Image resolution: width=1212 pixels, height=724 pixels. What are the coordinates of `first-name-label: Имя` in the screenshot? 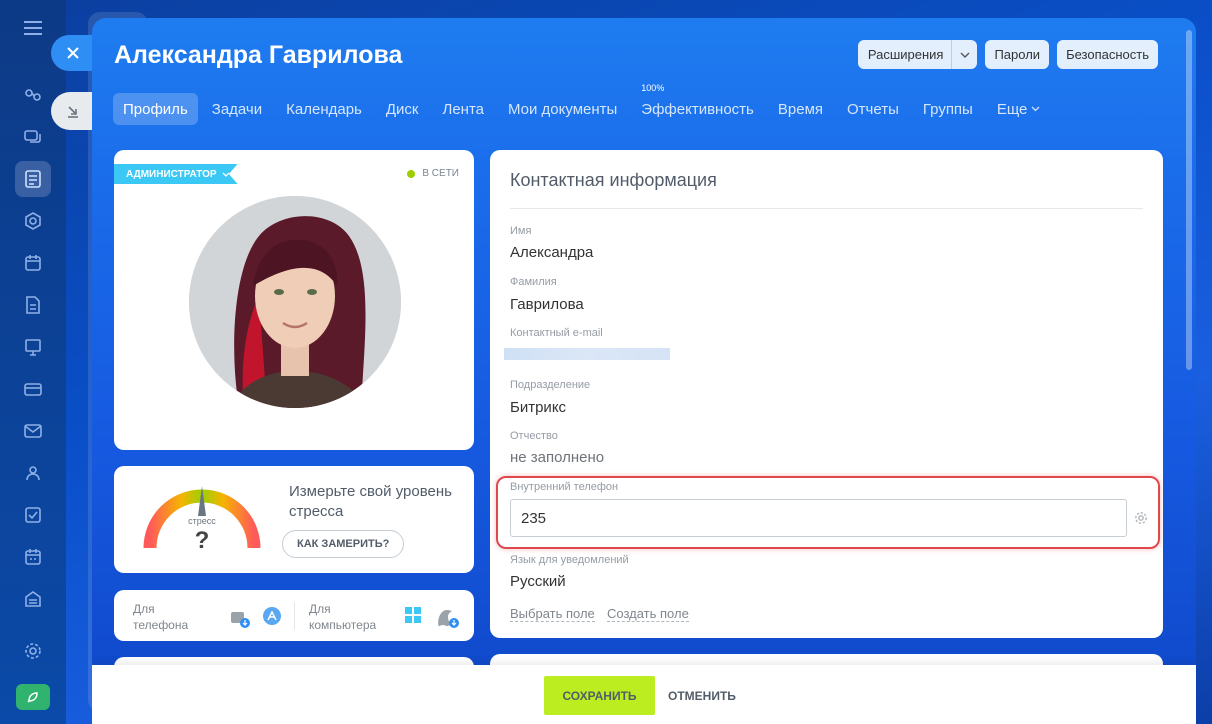 It's located at (521, 231).